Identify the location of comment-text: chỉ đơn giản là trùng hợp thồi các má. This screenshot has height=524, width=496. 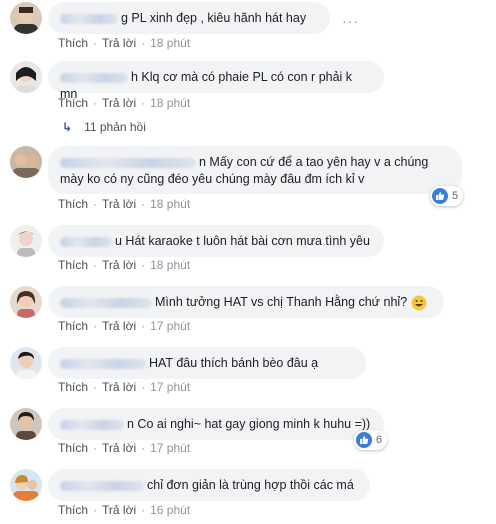
(250, 485).